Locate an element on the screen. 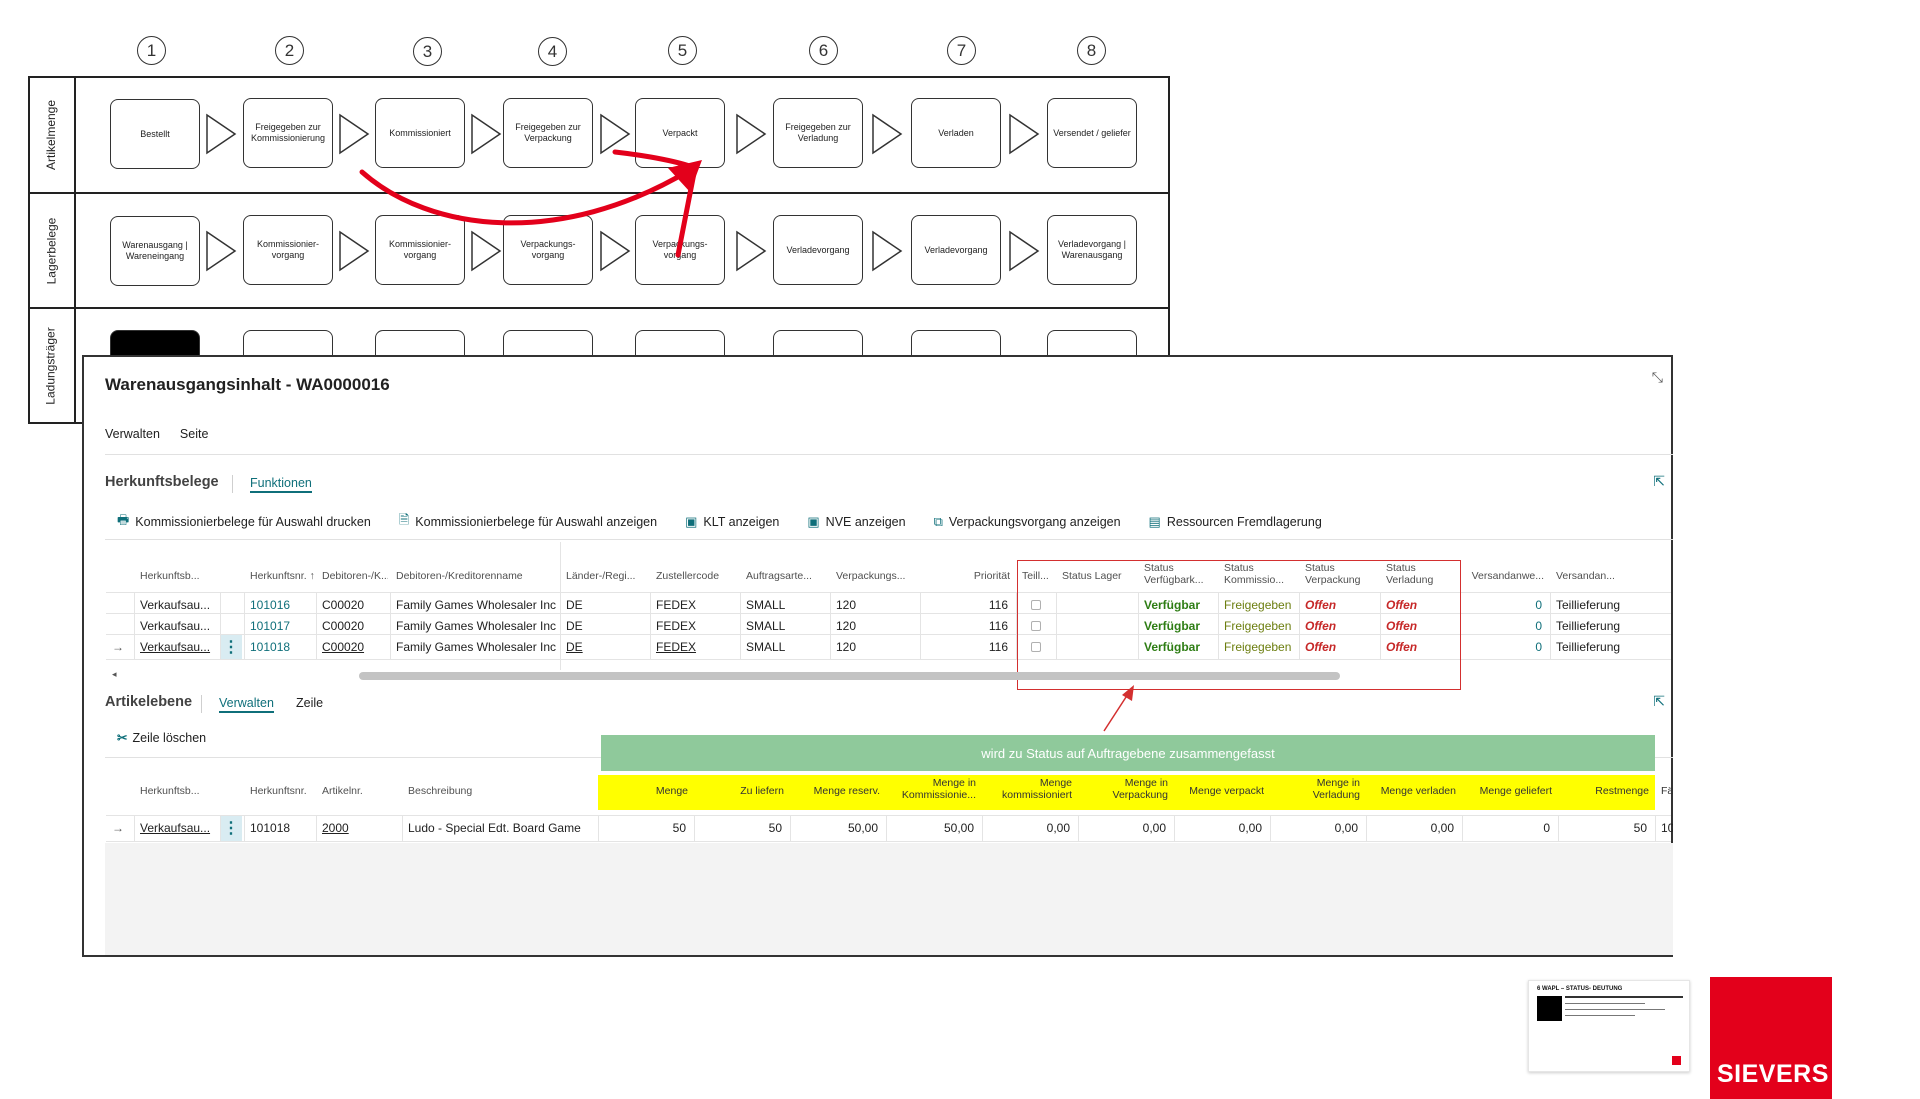 The height and width of the screenshot is (1099, 1920). column-header: Zu liefern is located at coordinates (744, 800).